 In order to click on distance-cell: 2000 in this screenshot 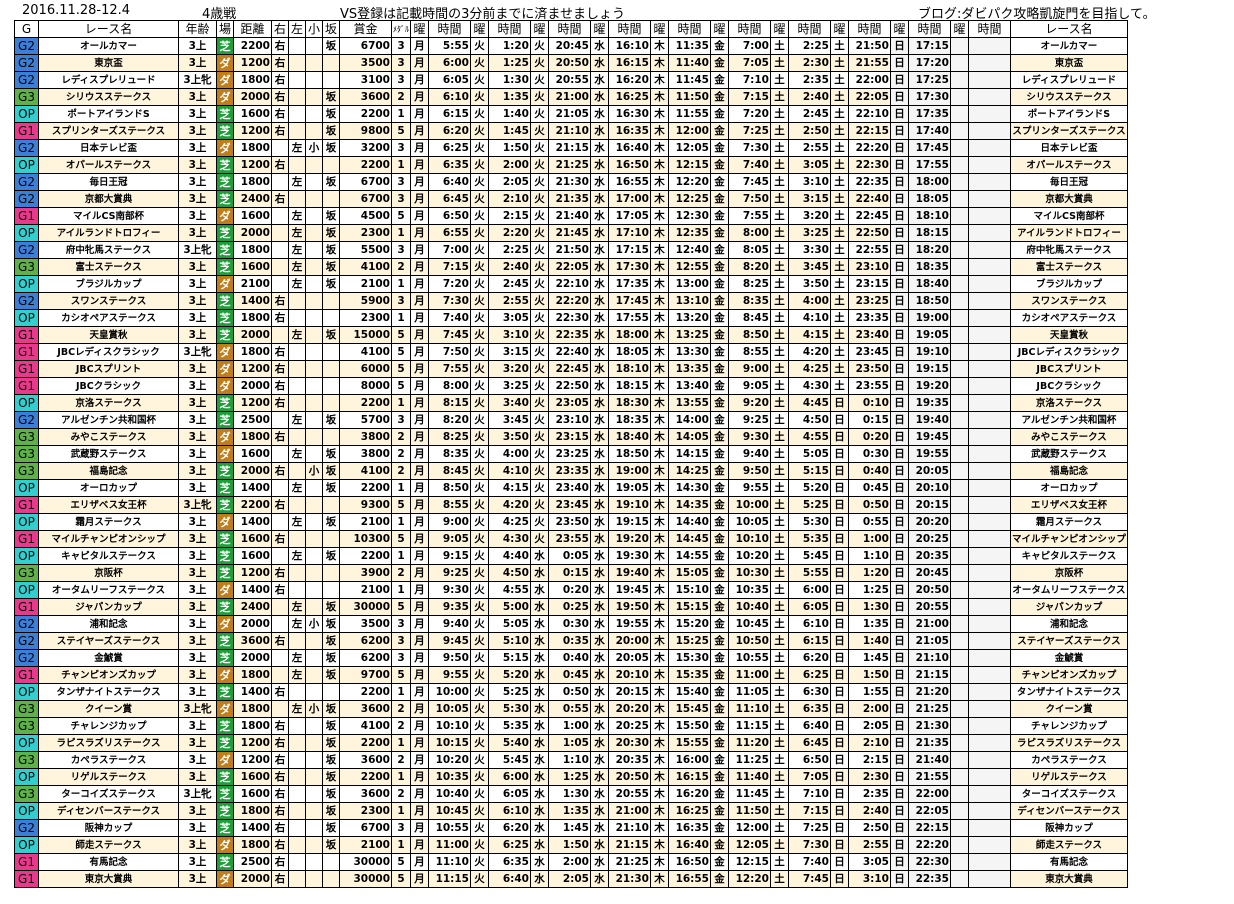, I will do `click(252, 335)`.